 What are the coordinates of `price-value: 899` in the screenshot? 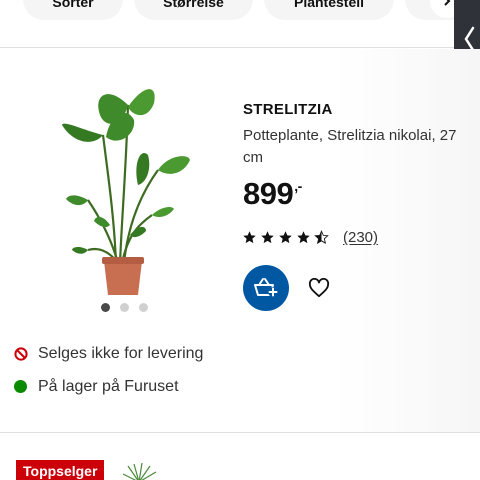 It's located at (268, 193).